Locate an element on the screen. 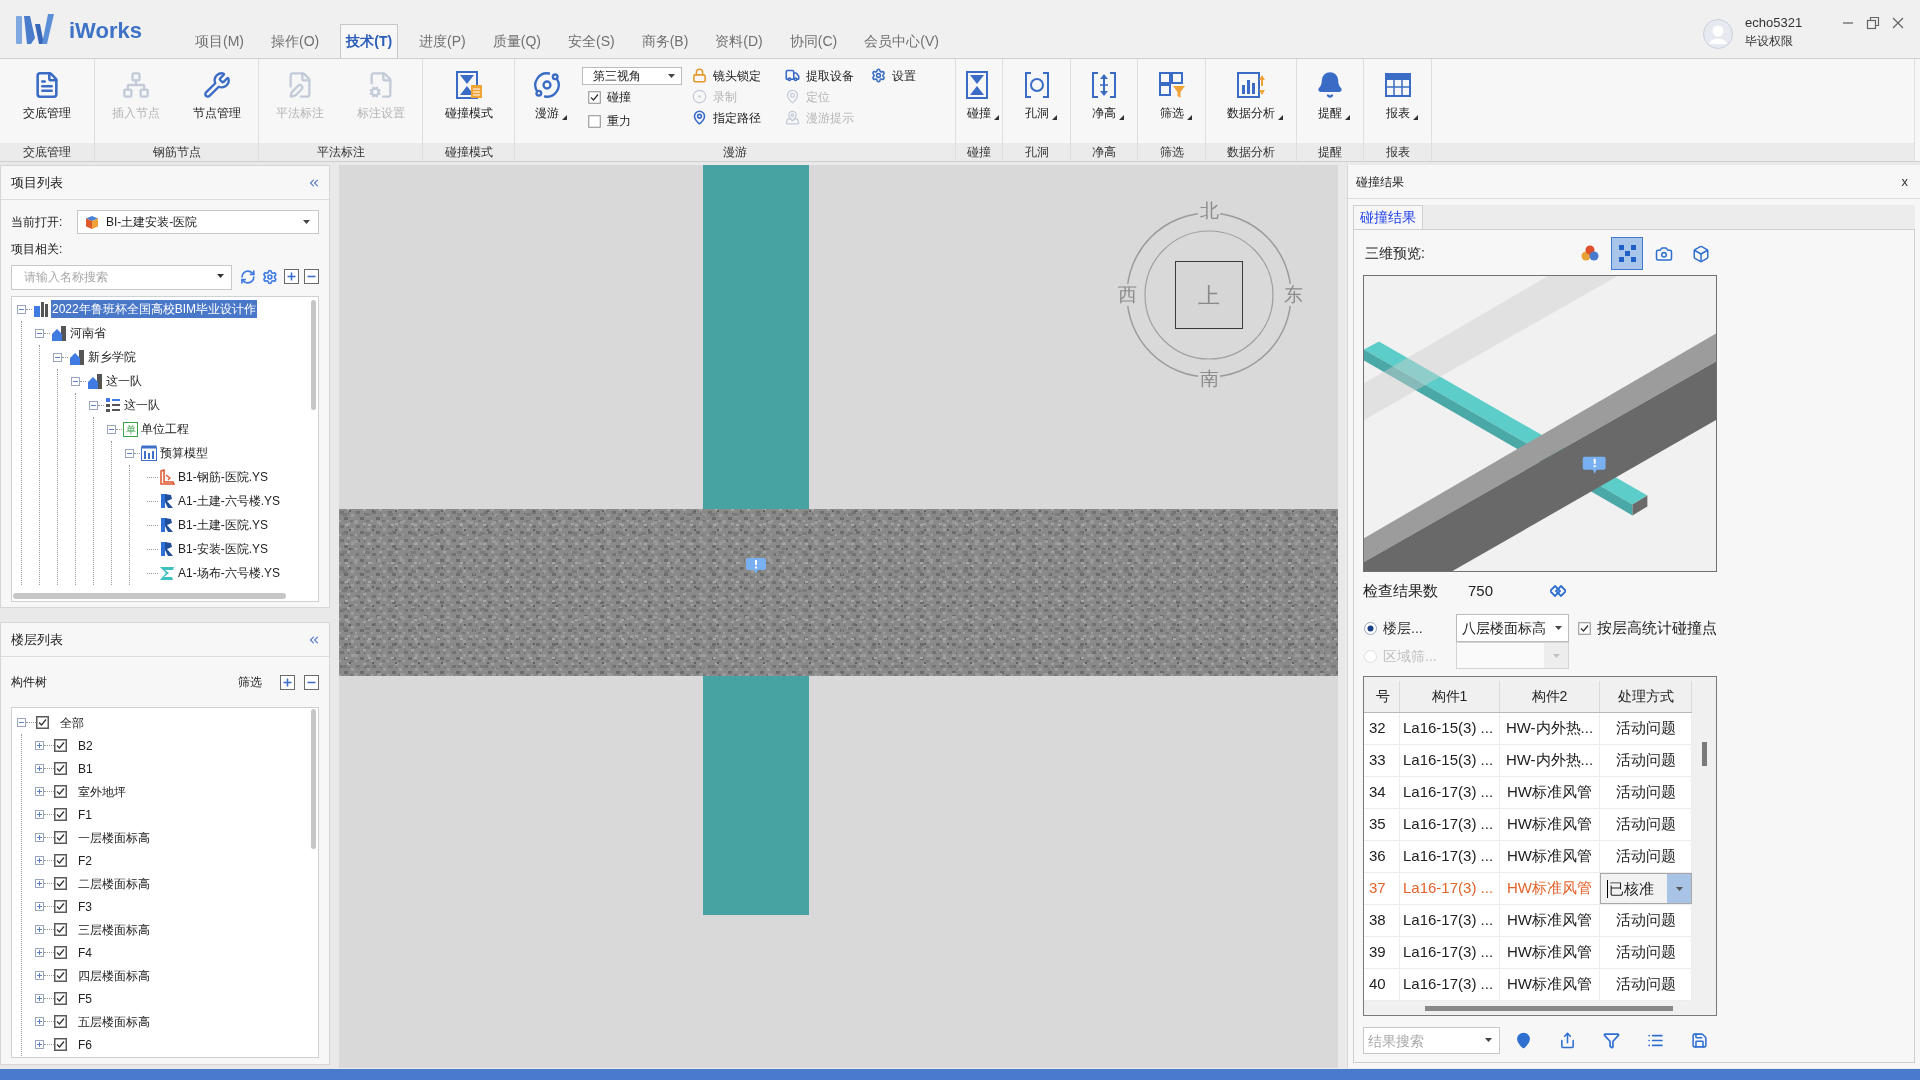  column-header: 号 is located at coordinates (1382, 696).